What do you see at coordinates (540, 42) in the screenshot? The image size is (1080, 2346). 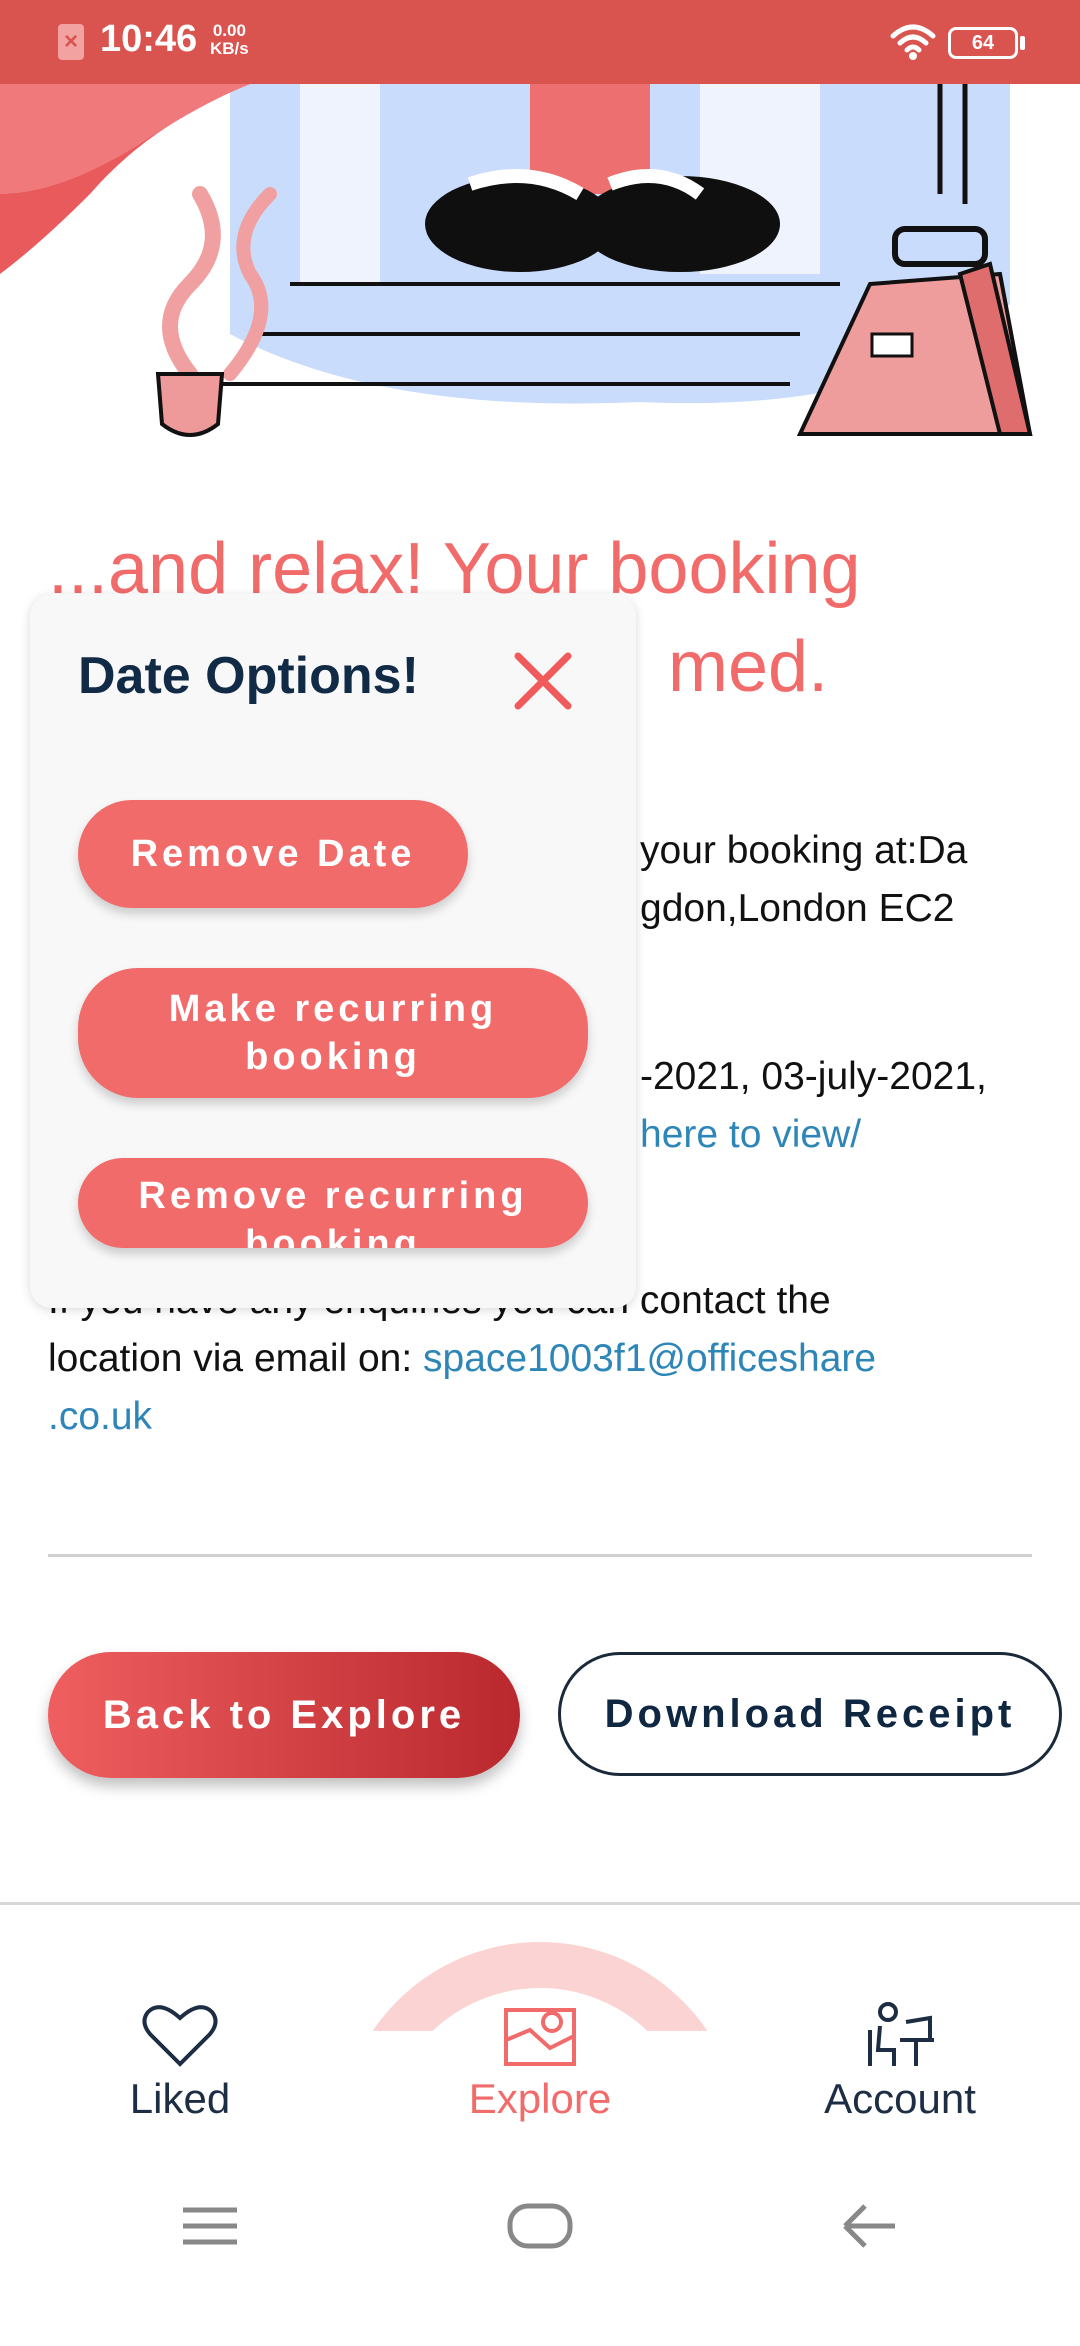 I see `status-bar: × 10:46 0.00 KB/s 64` at bounding box center [540, 42].